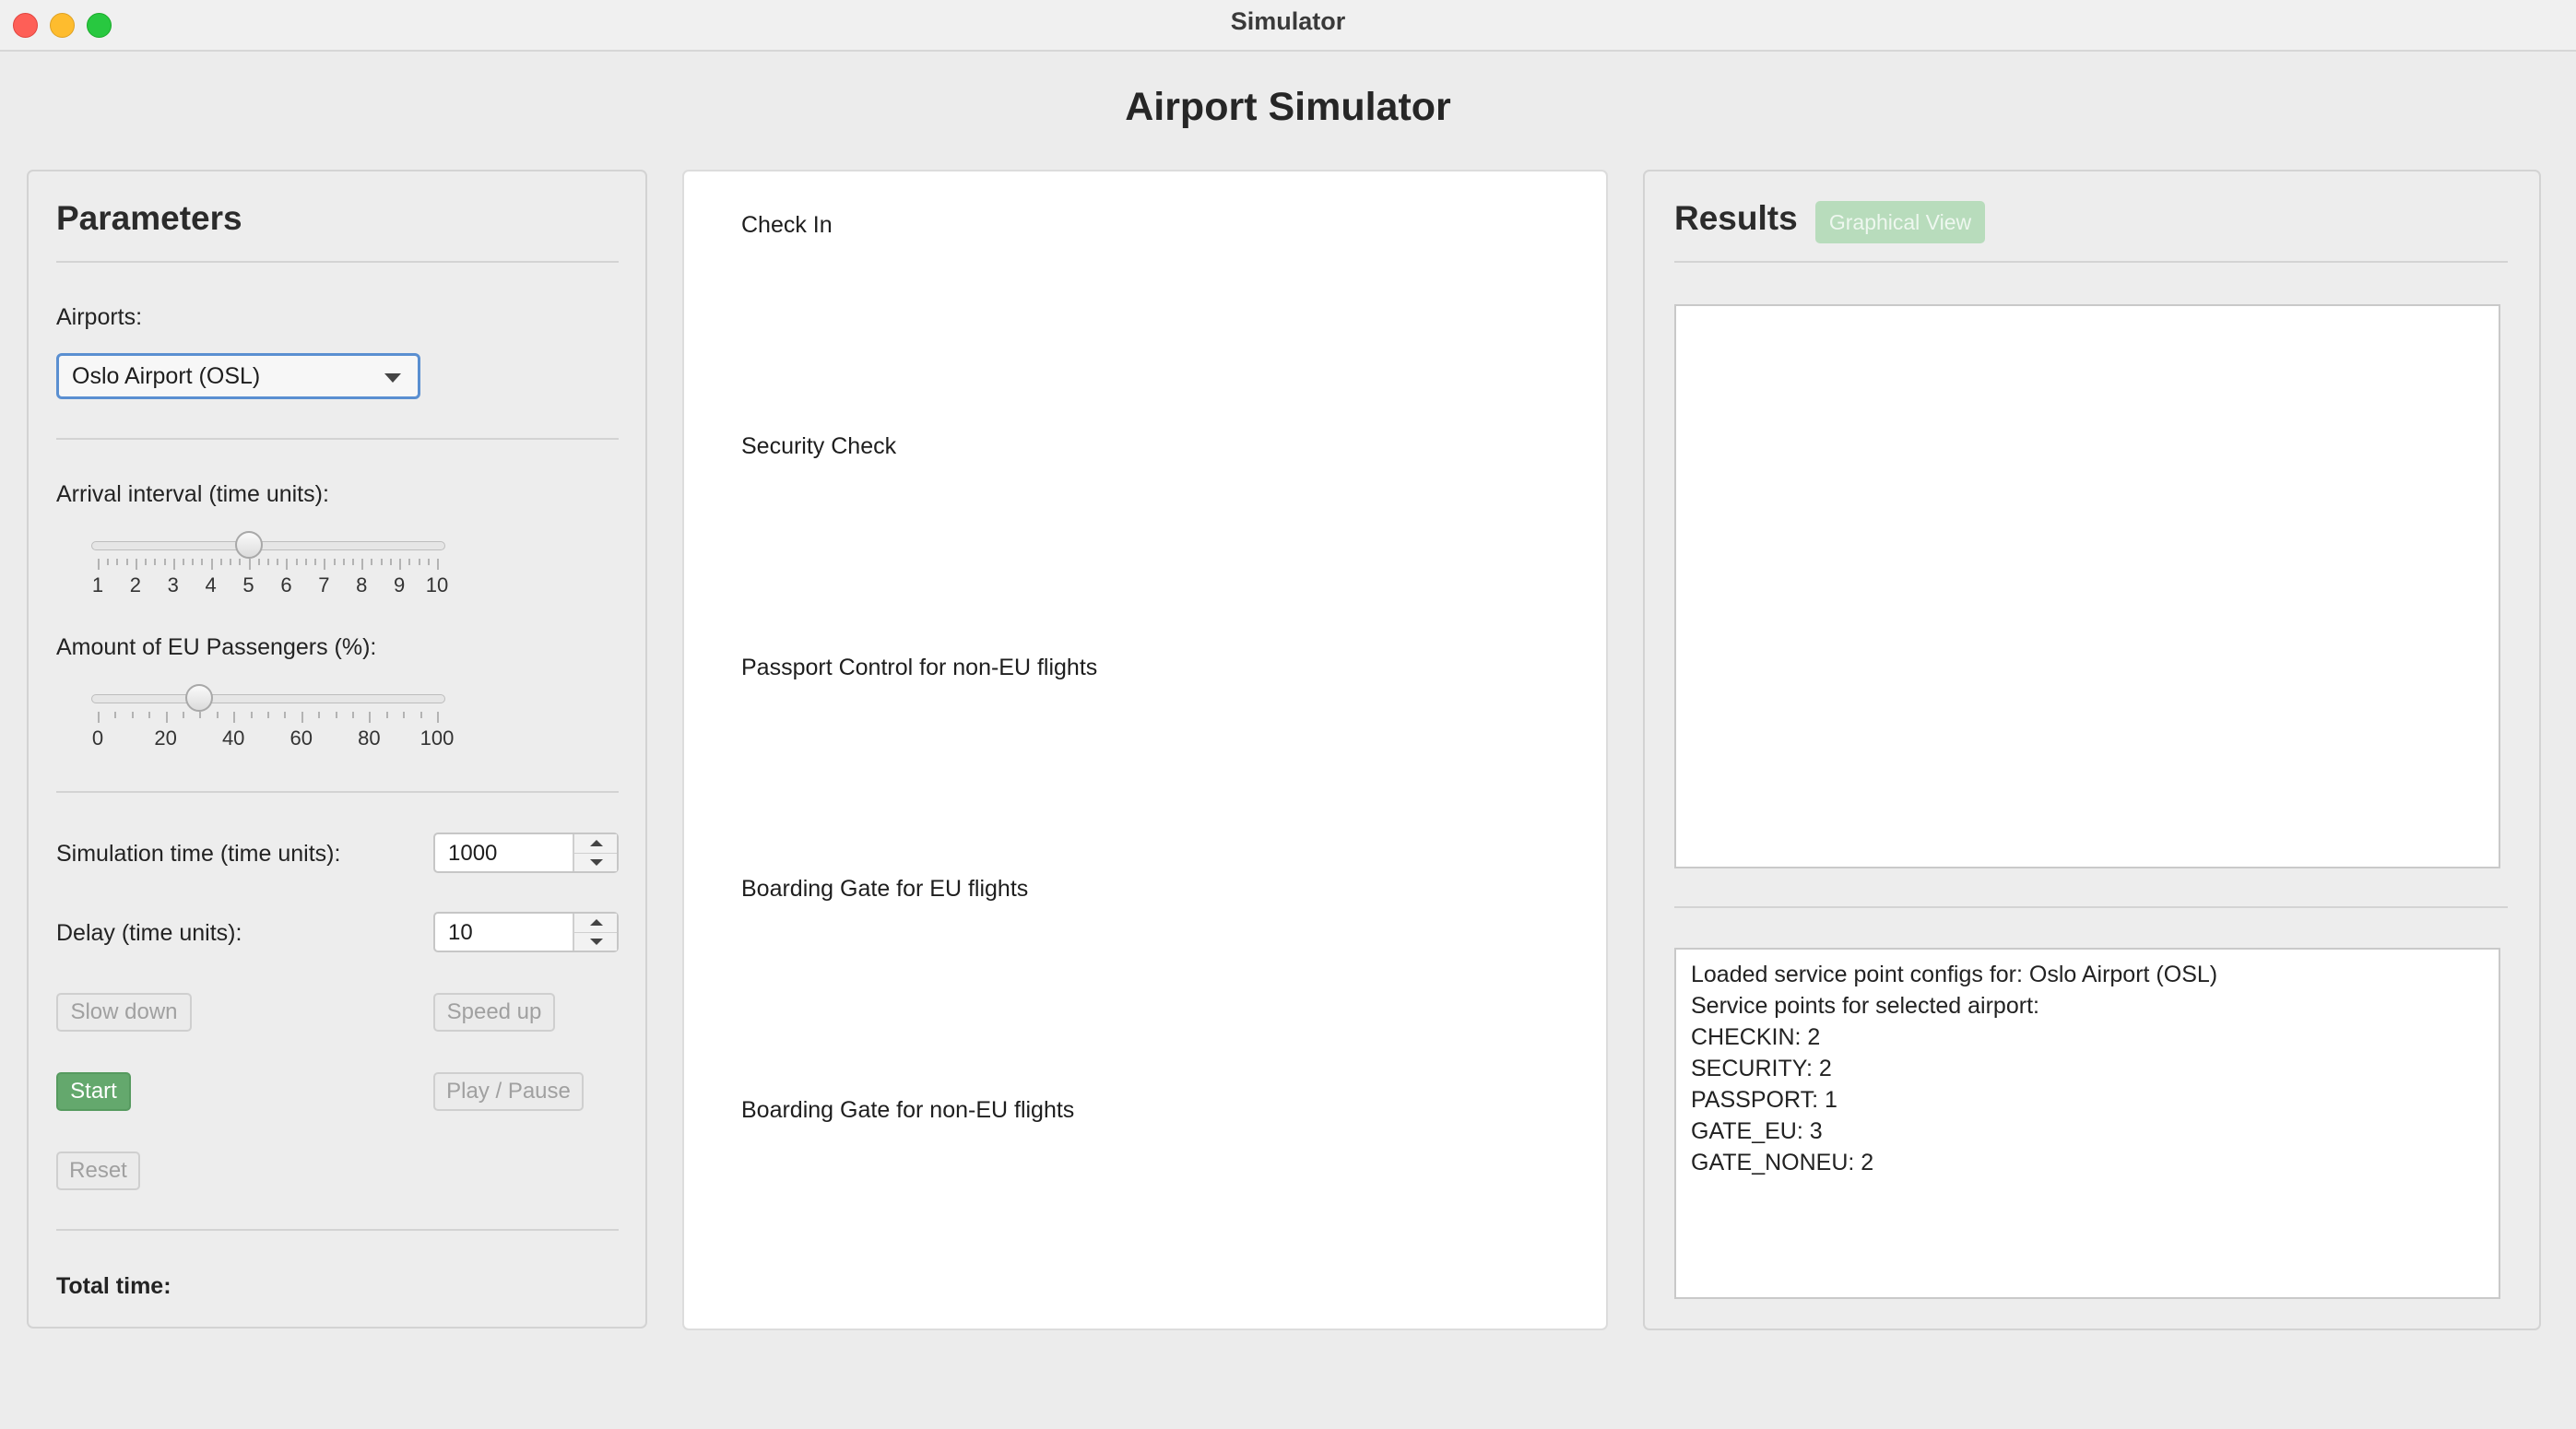 This screenshot has height=1429, width=2576. What do you see at coordinates (787, 225) in the screenshot?
I see `stage-check-in: Check In` at bounding box center [787, 225].